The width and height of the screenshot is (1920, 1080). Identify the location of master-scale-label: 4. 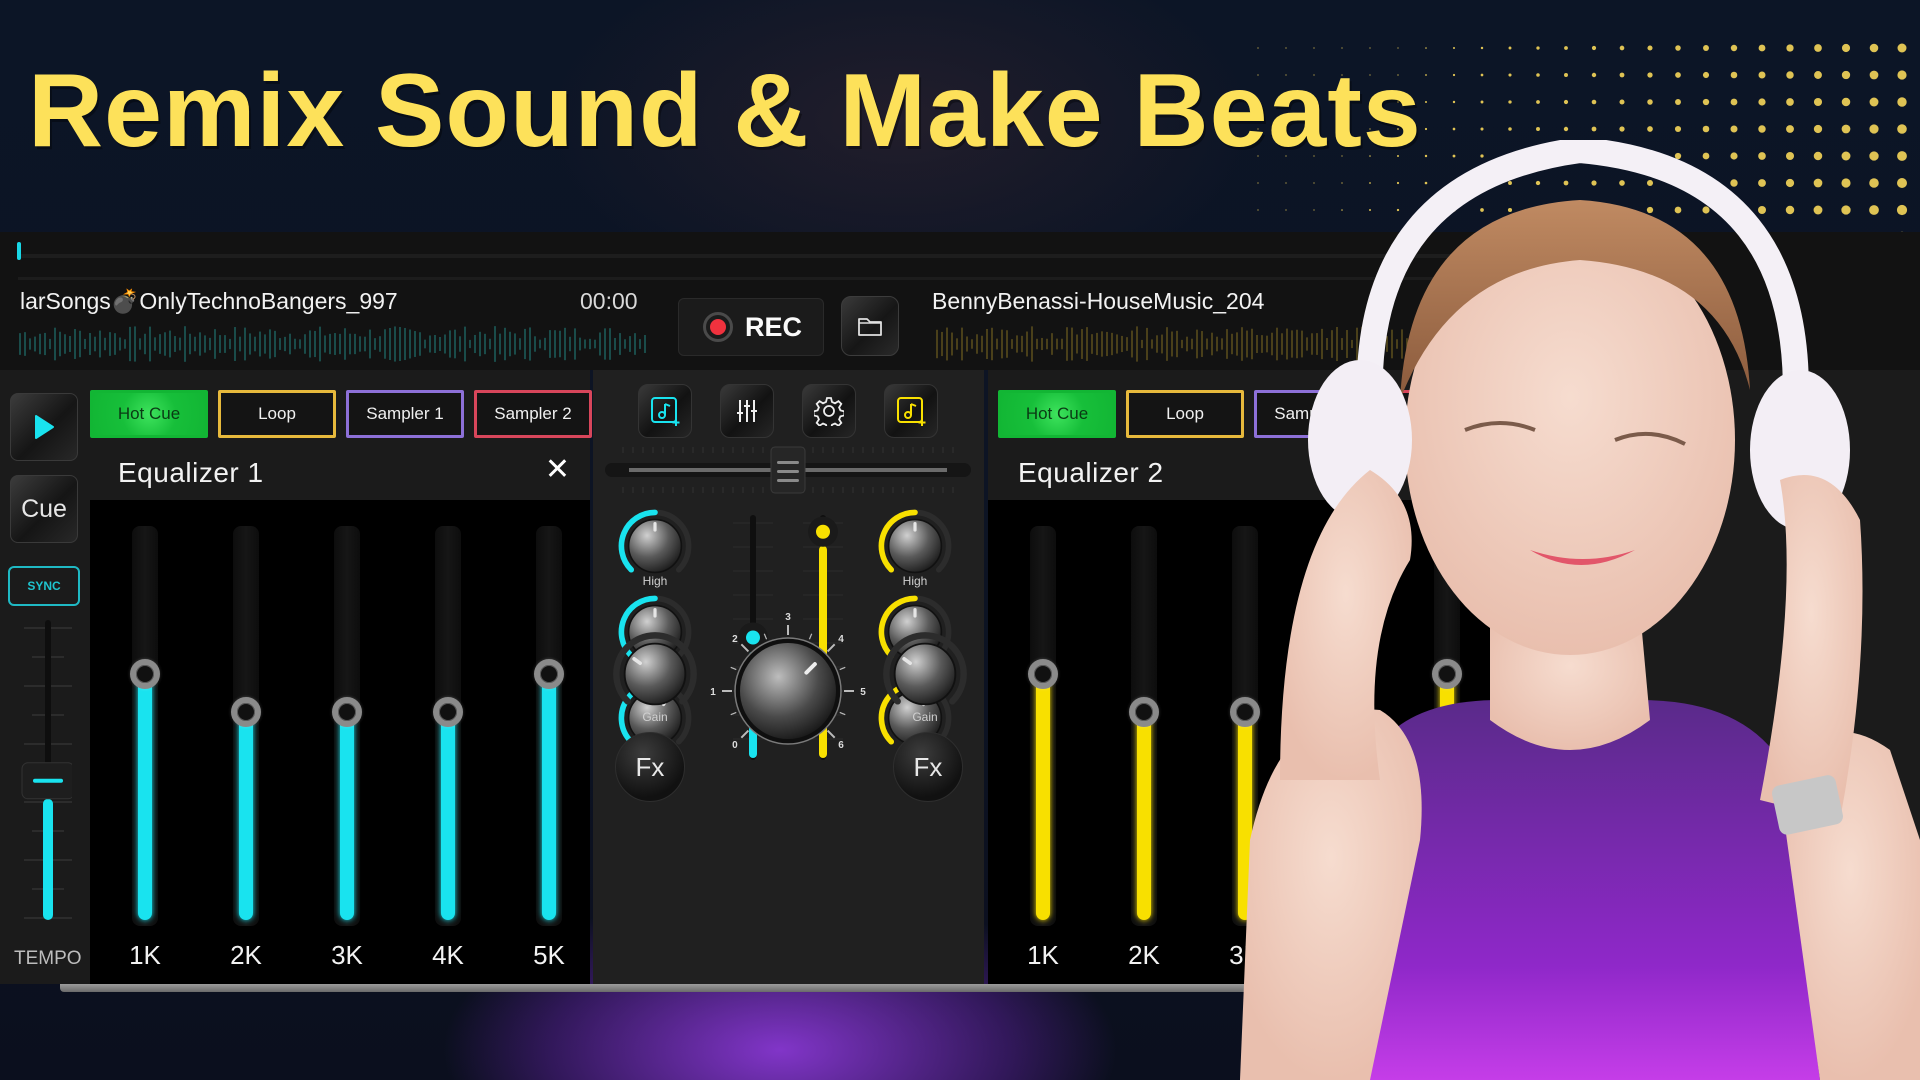
(841, 639).